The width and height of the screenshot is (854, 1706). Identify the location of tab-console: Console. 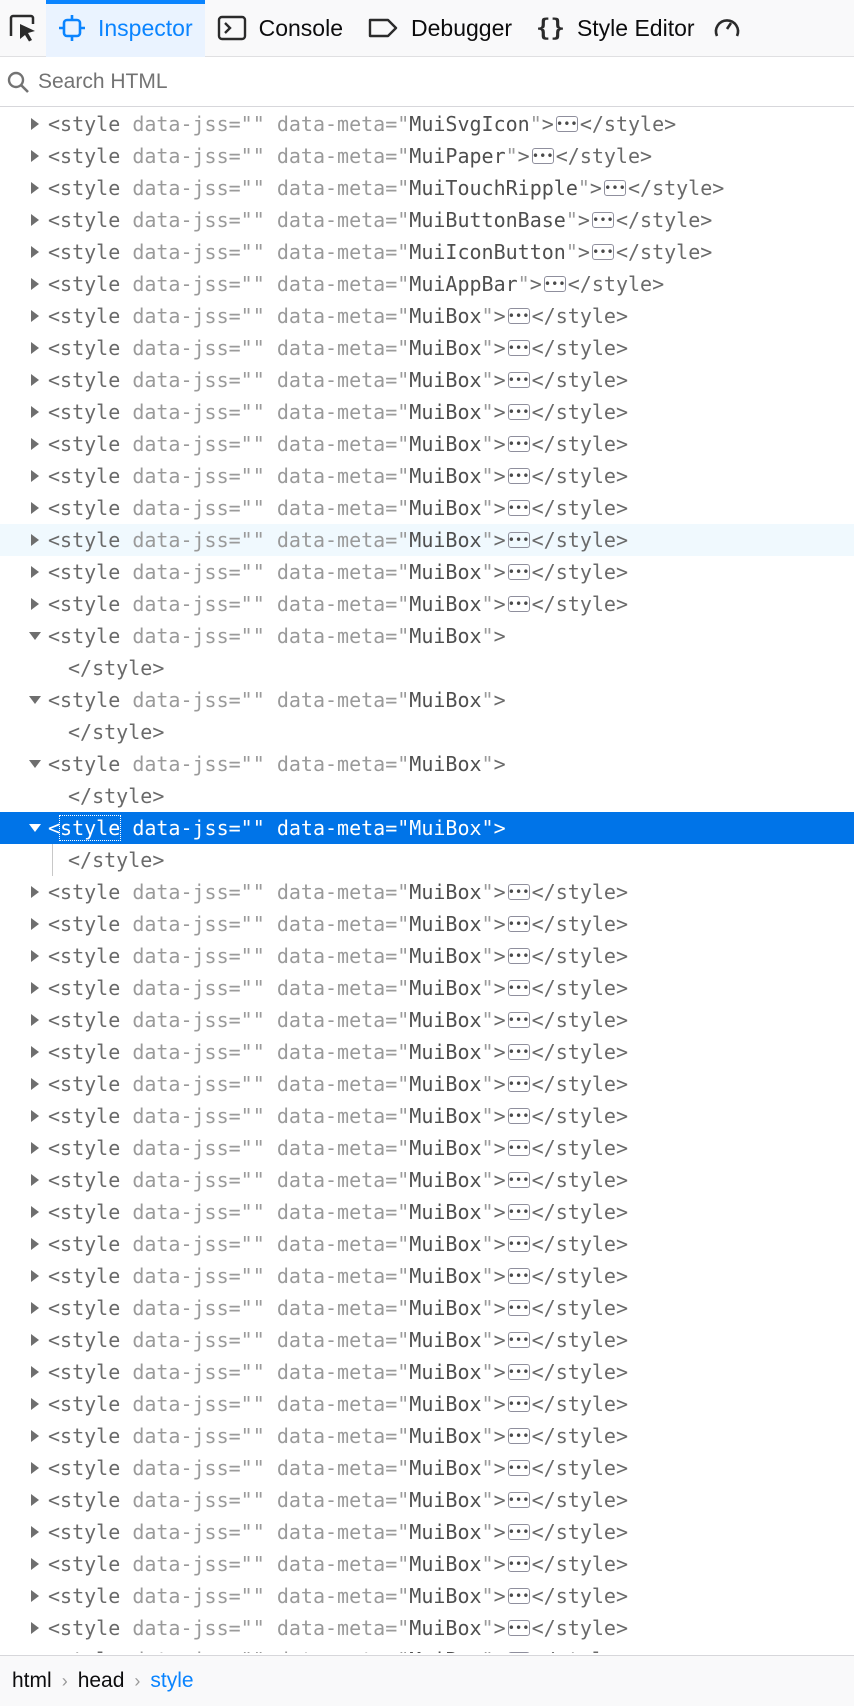
(280, 28).